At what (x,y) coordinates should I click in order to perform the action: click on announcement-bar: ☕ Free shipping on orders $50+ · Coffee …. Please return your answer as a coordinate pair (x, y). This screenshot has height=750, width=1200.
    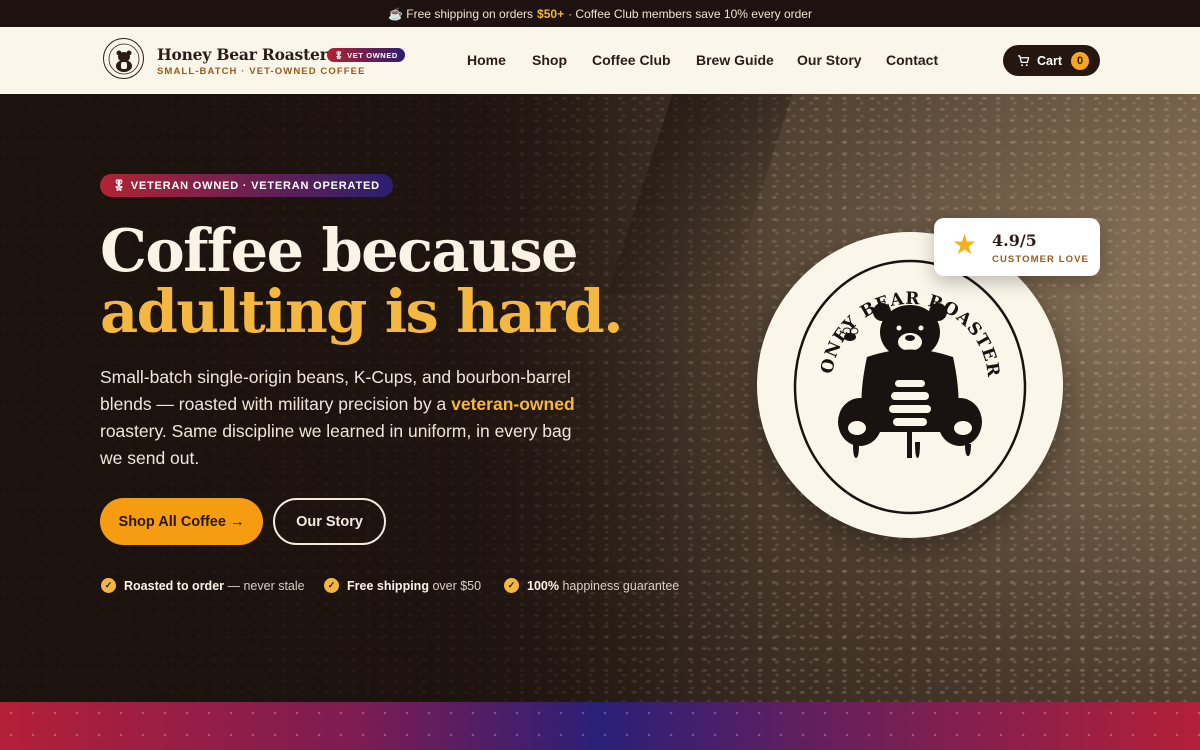
    Looking at the image, I should click on (600, 13).